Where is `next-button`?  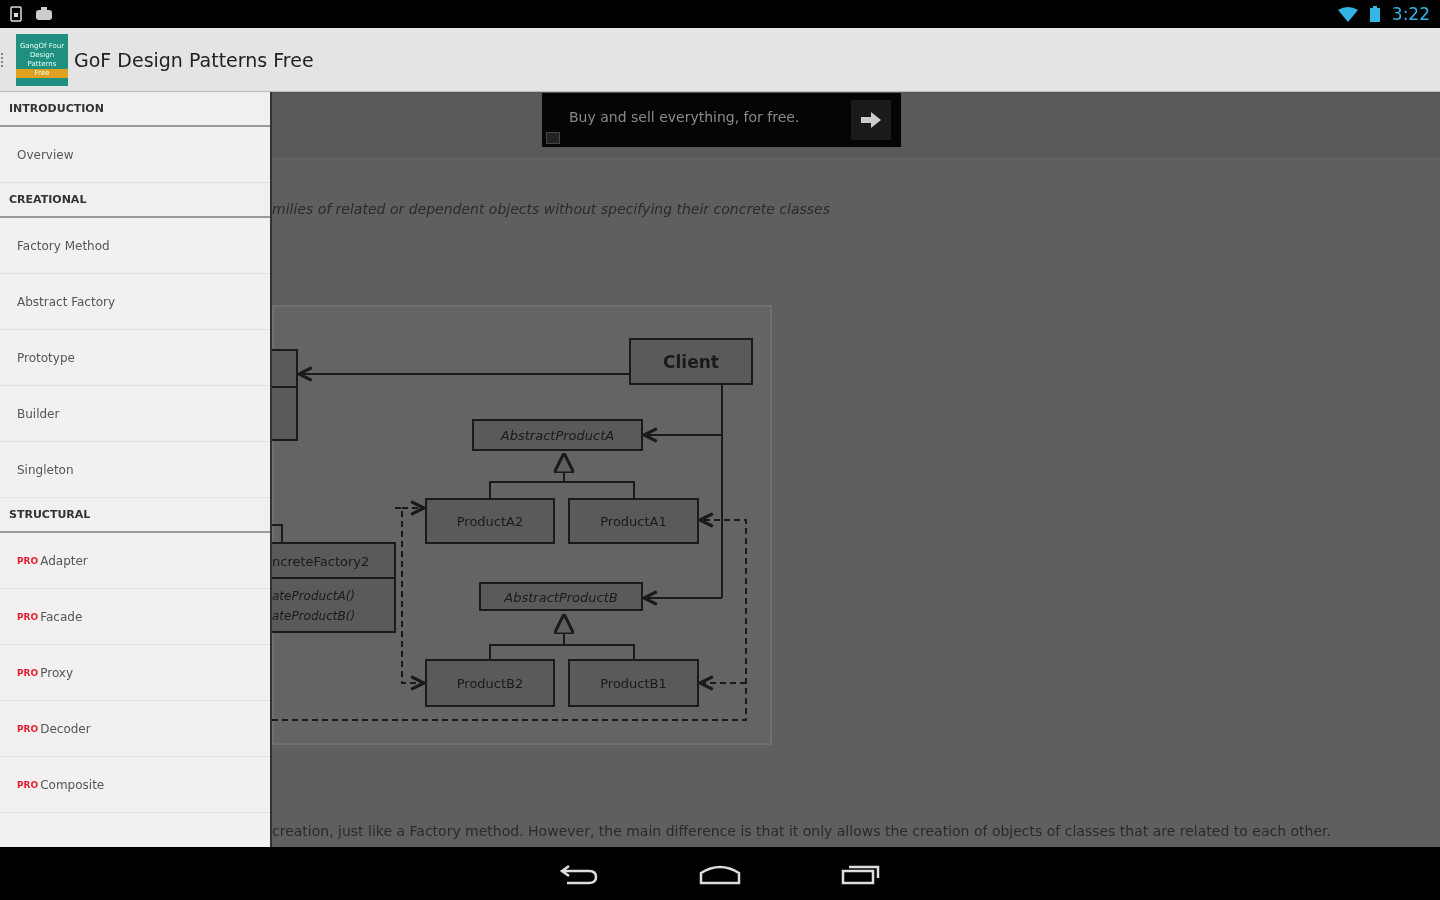
next-button is located at coordinates (871, 120).